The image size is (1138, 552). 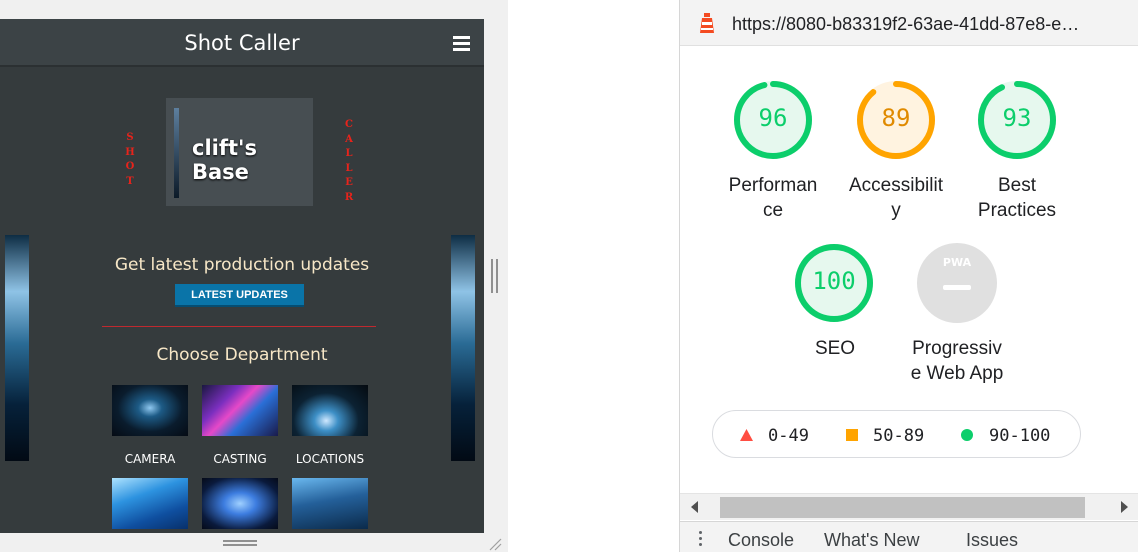 What do you see at coordinates (130, 181) in the screenshot?
I see `brand-letter: T` at bounding box center [130, 181].